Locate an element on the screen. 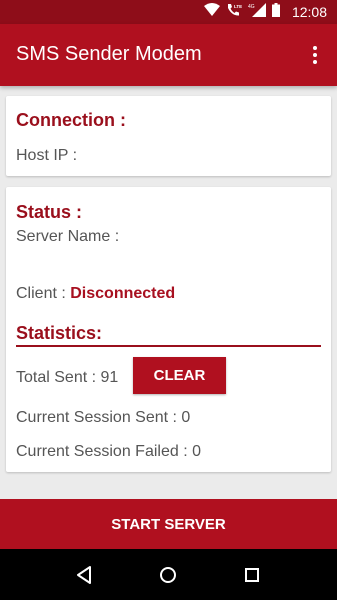  session-sent-label: Current Session Sent : 0 is located at coordinates (103, 417).